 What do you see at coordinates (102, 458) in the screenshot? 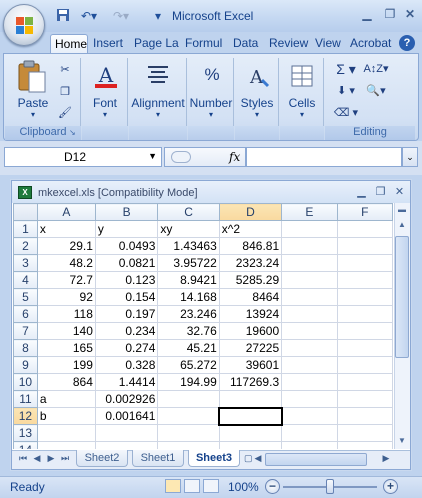
I see `sheet-tab-sheet2: Sheet2` at bounding box center [102, 458].